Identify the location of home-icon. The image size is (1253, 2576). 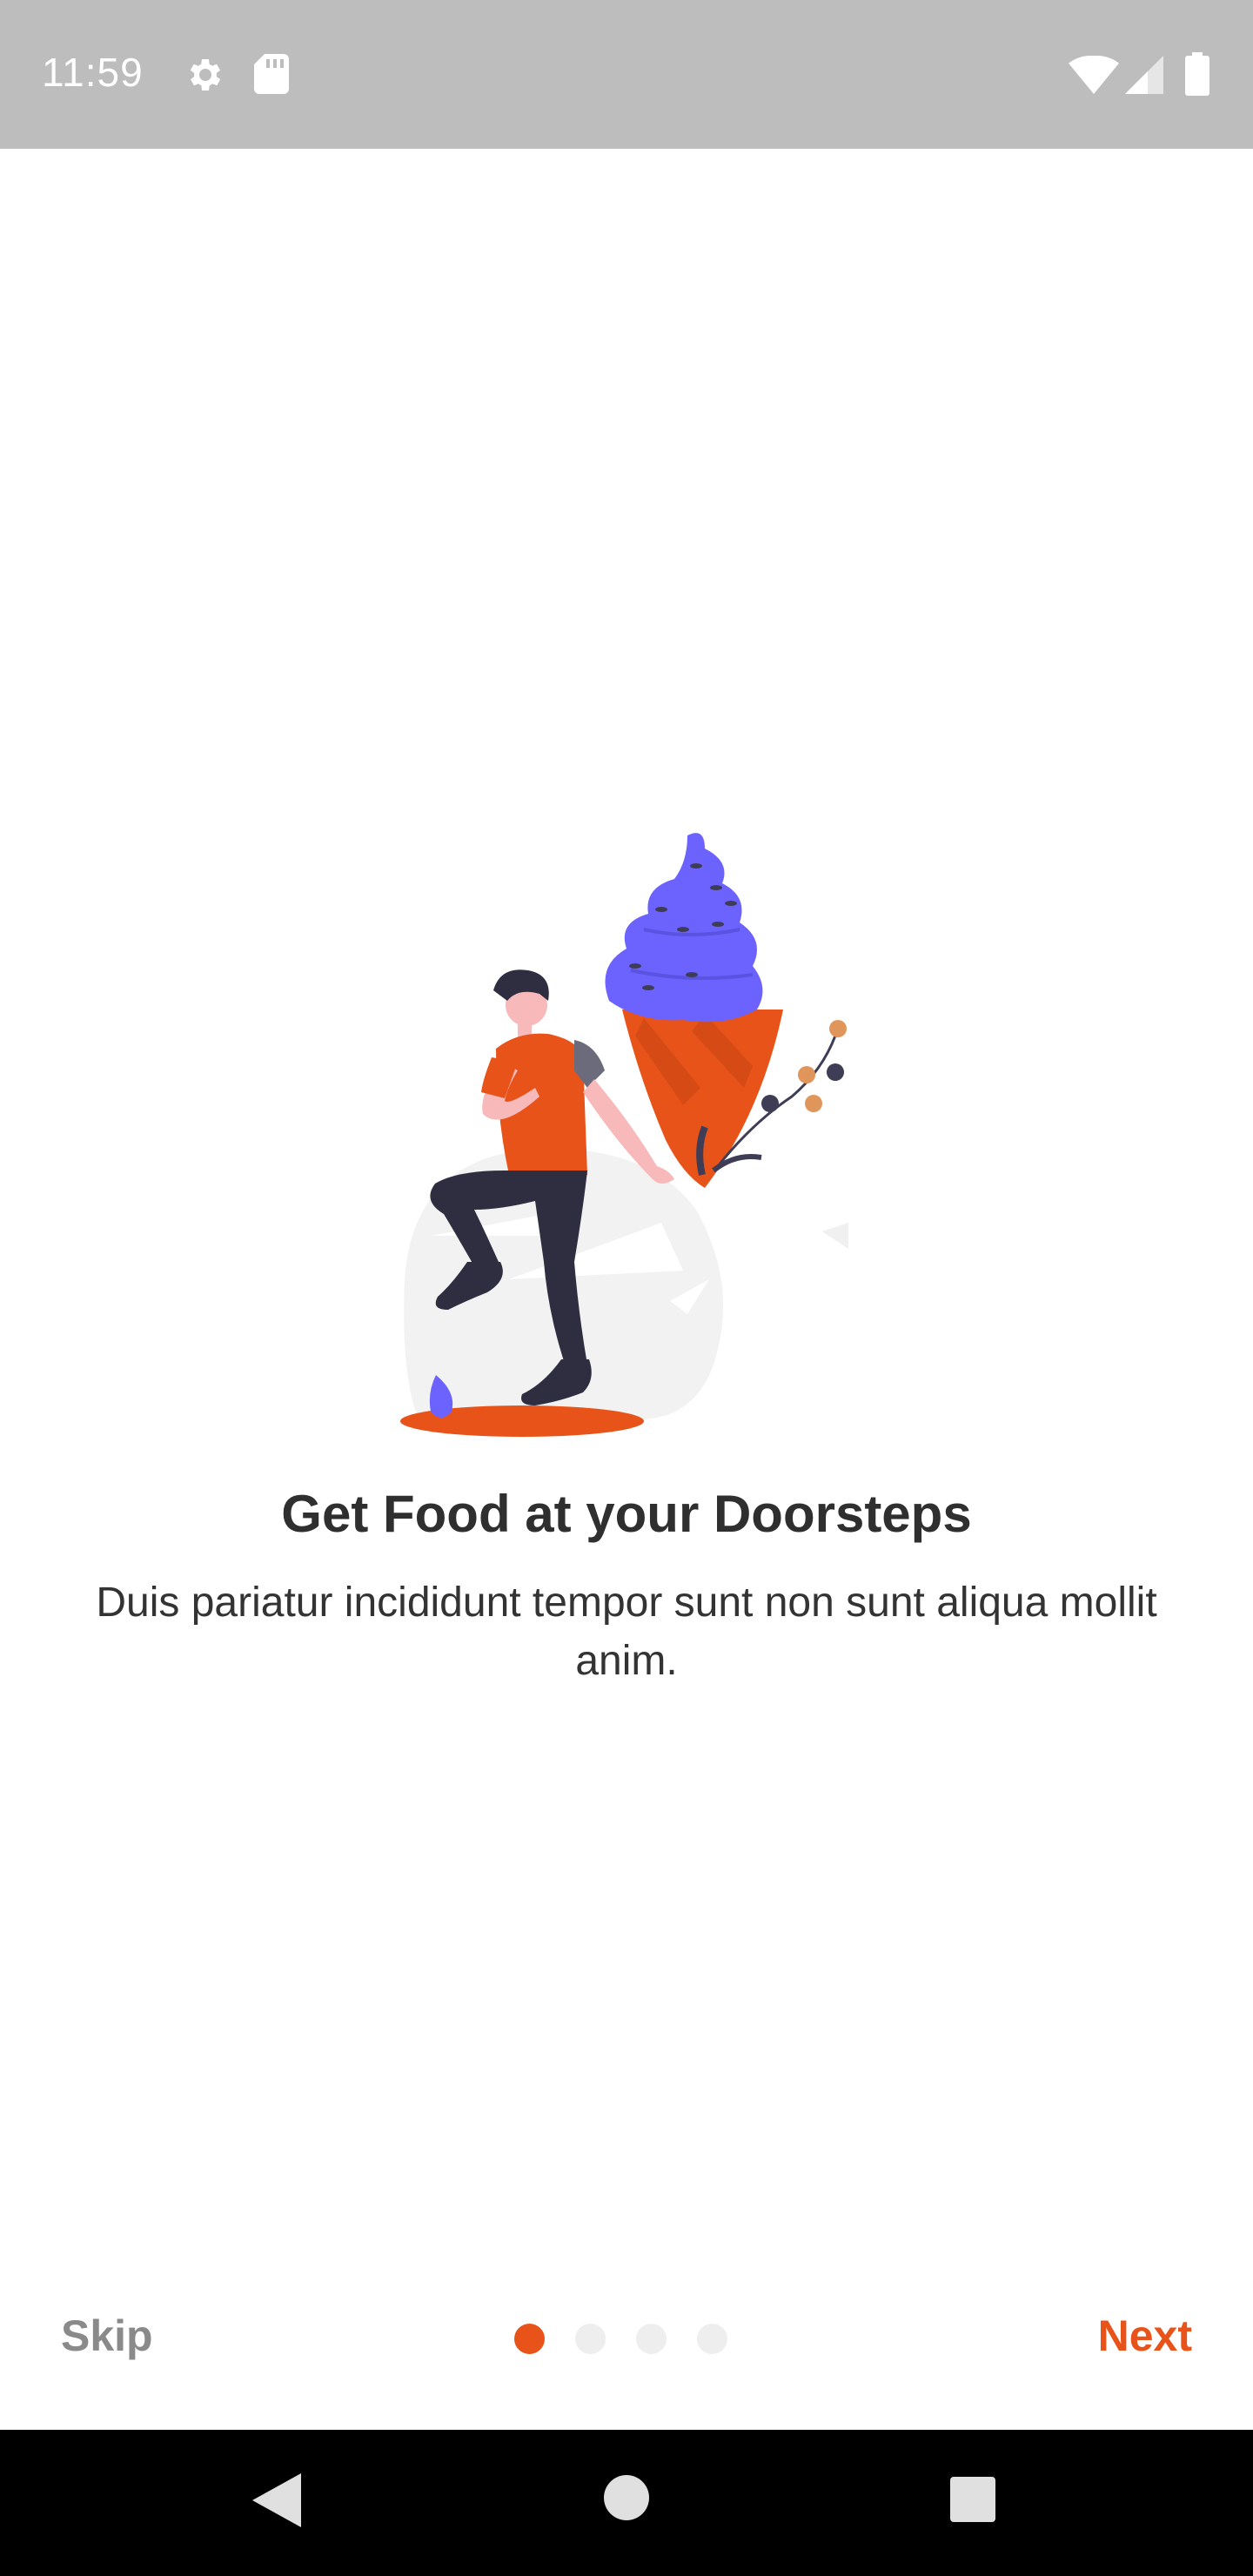
(626, 2500).